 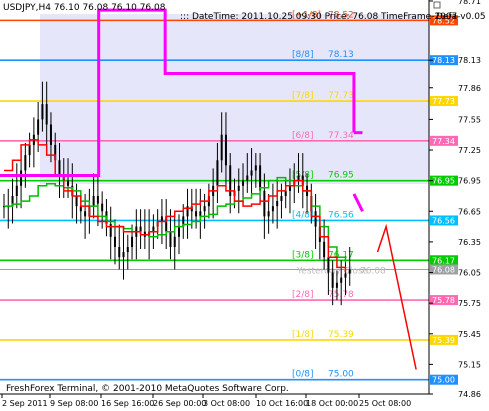 I want to click on murrey-level-tag-text: 78.13, so click(x=443, y=60).